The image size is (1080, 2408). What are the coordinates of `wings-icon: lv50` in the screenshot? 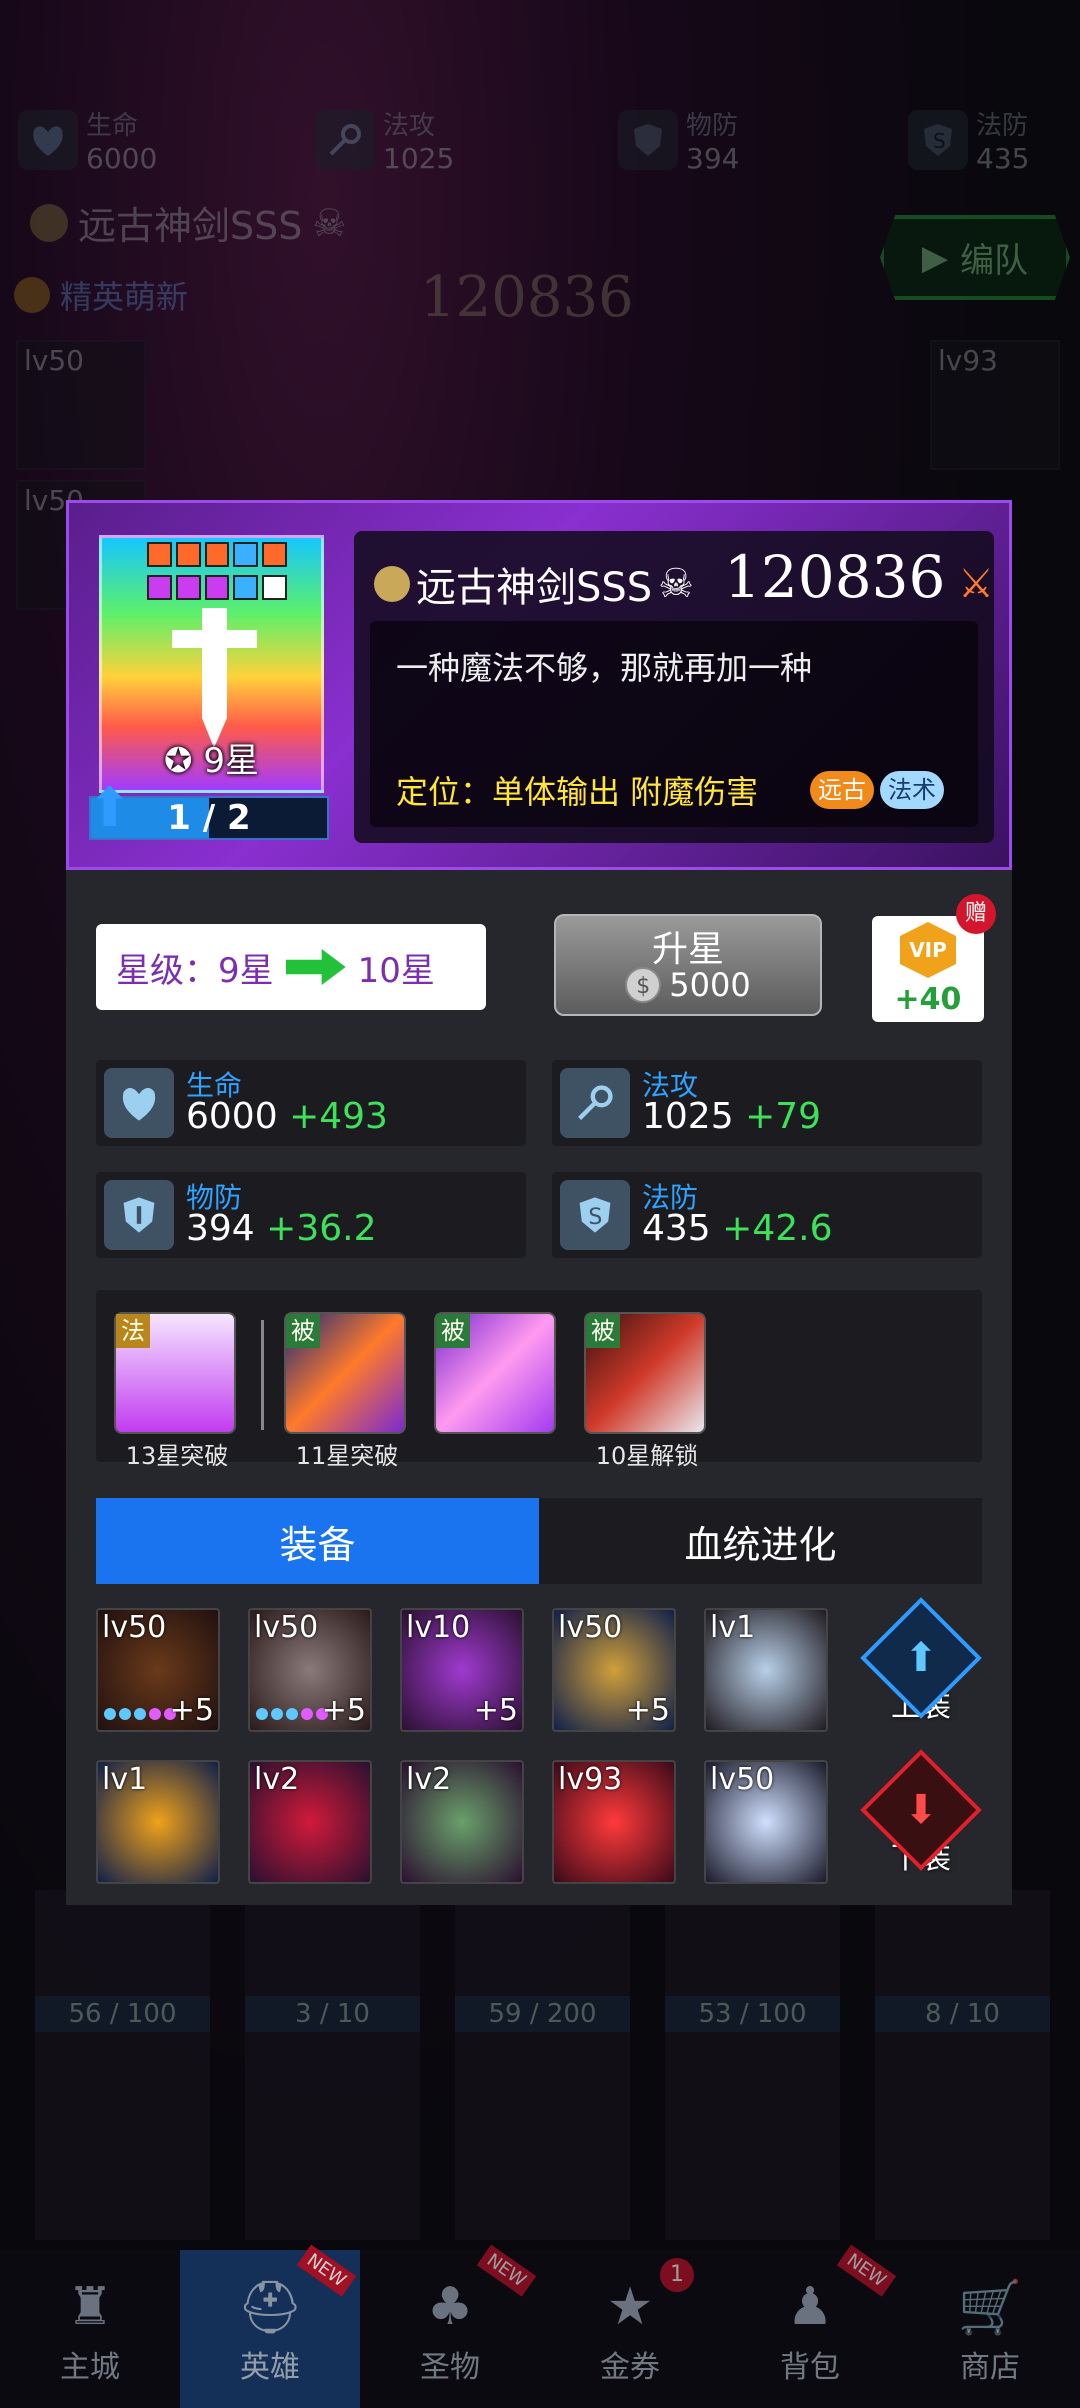 It's located at (766, 1822).